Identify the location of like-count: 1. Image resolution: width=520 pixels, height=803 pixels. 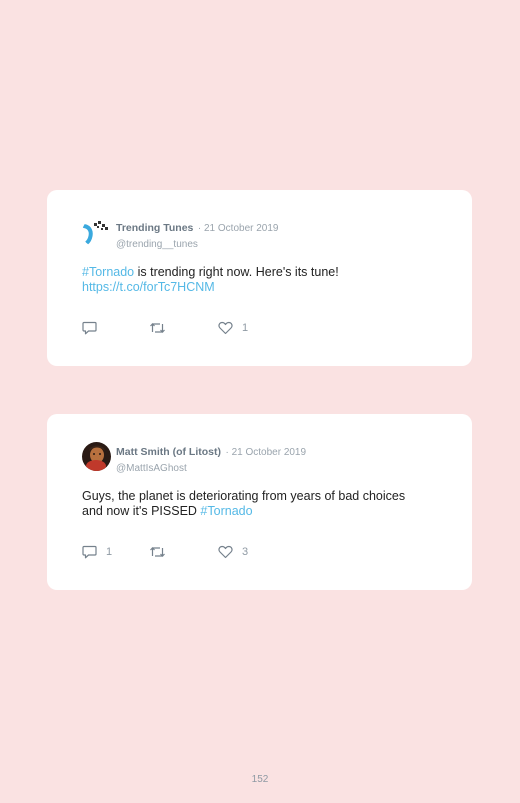
(245, 328).